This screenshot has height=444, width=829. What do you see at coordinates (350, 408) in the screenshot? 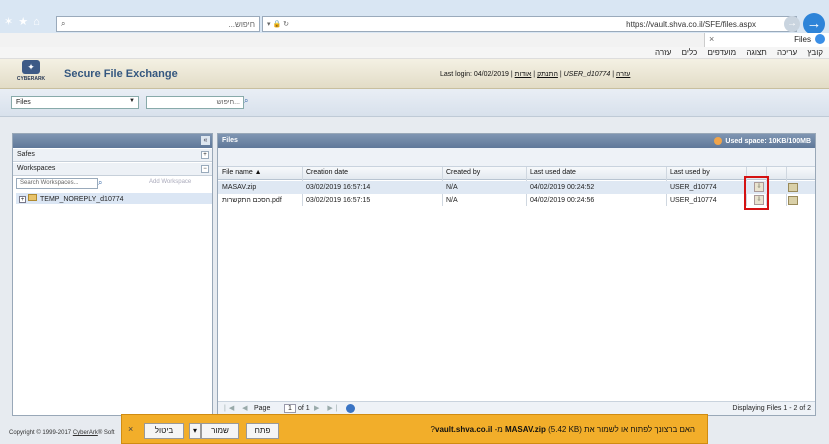
I see `refresh-icon` at bounding box center [350, 408].